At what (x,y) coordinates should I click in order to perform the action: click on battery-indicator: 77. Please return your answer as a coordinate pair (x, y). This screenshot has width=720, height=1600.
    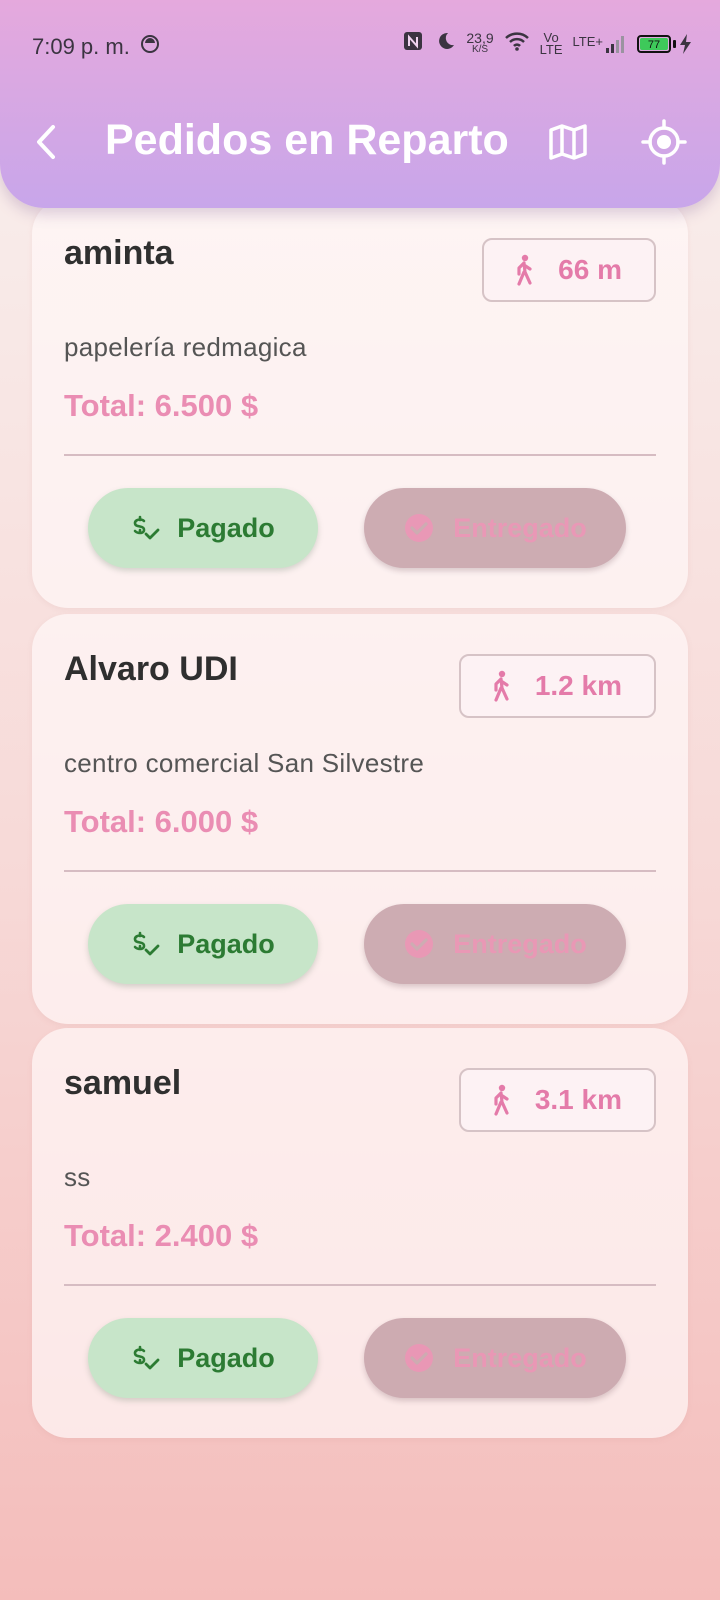
    Looking at the image, I should click on (664, 44).